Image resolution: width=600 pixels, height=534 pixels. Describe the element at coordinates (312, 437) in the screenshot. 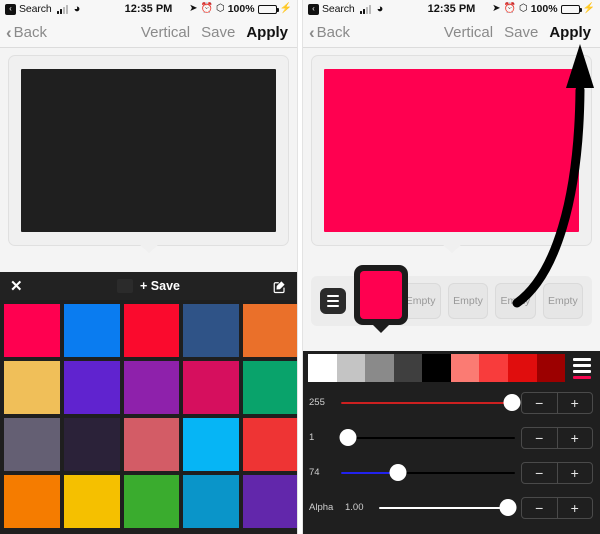

I see `green-slider-label: 1` at that location.